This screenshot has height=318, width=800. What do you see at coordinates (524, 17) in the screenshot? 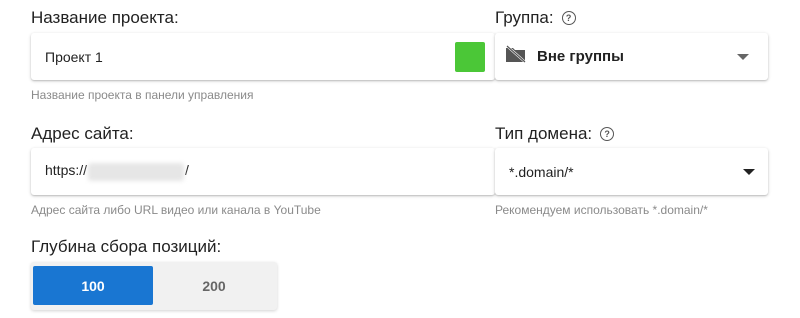
I see `group-label-text: Группа:` at bounding box center [524, 17].